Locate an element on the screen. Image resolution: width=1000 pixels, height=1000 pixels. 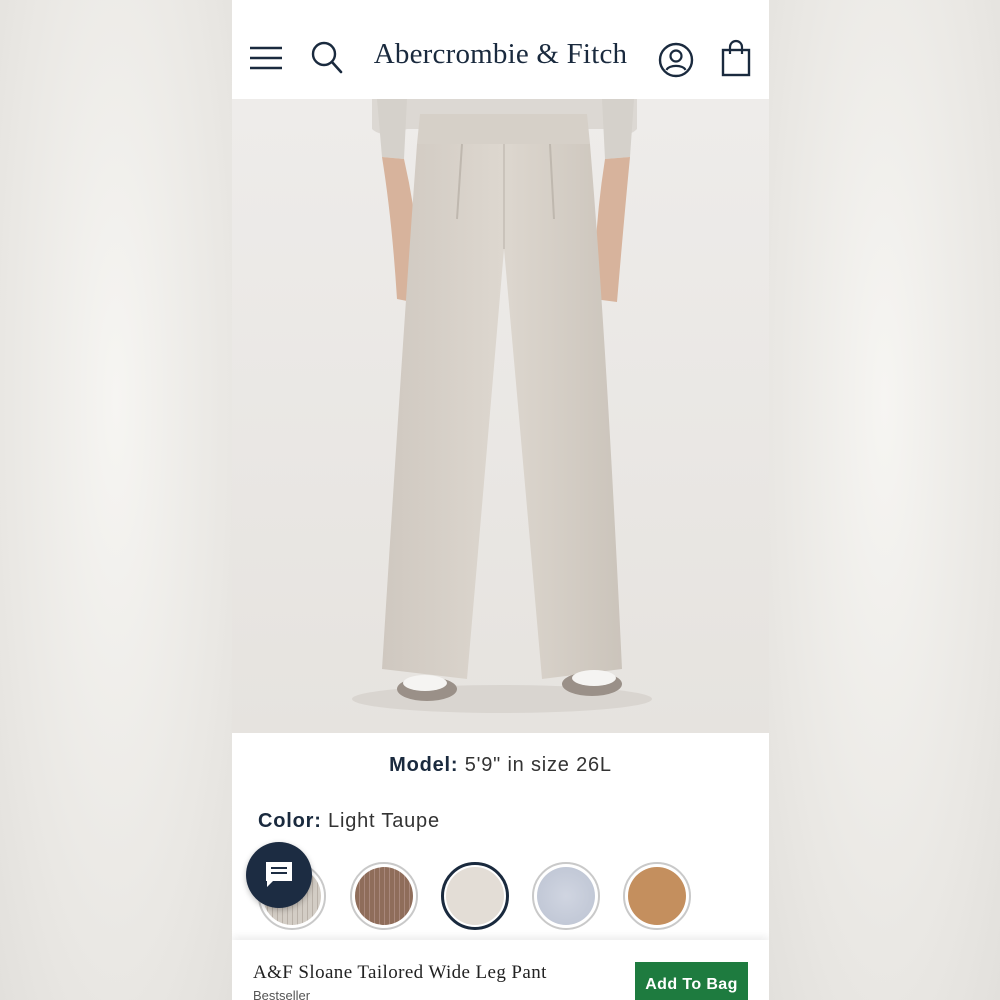
menu-button is located at coordinates (266, 58).